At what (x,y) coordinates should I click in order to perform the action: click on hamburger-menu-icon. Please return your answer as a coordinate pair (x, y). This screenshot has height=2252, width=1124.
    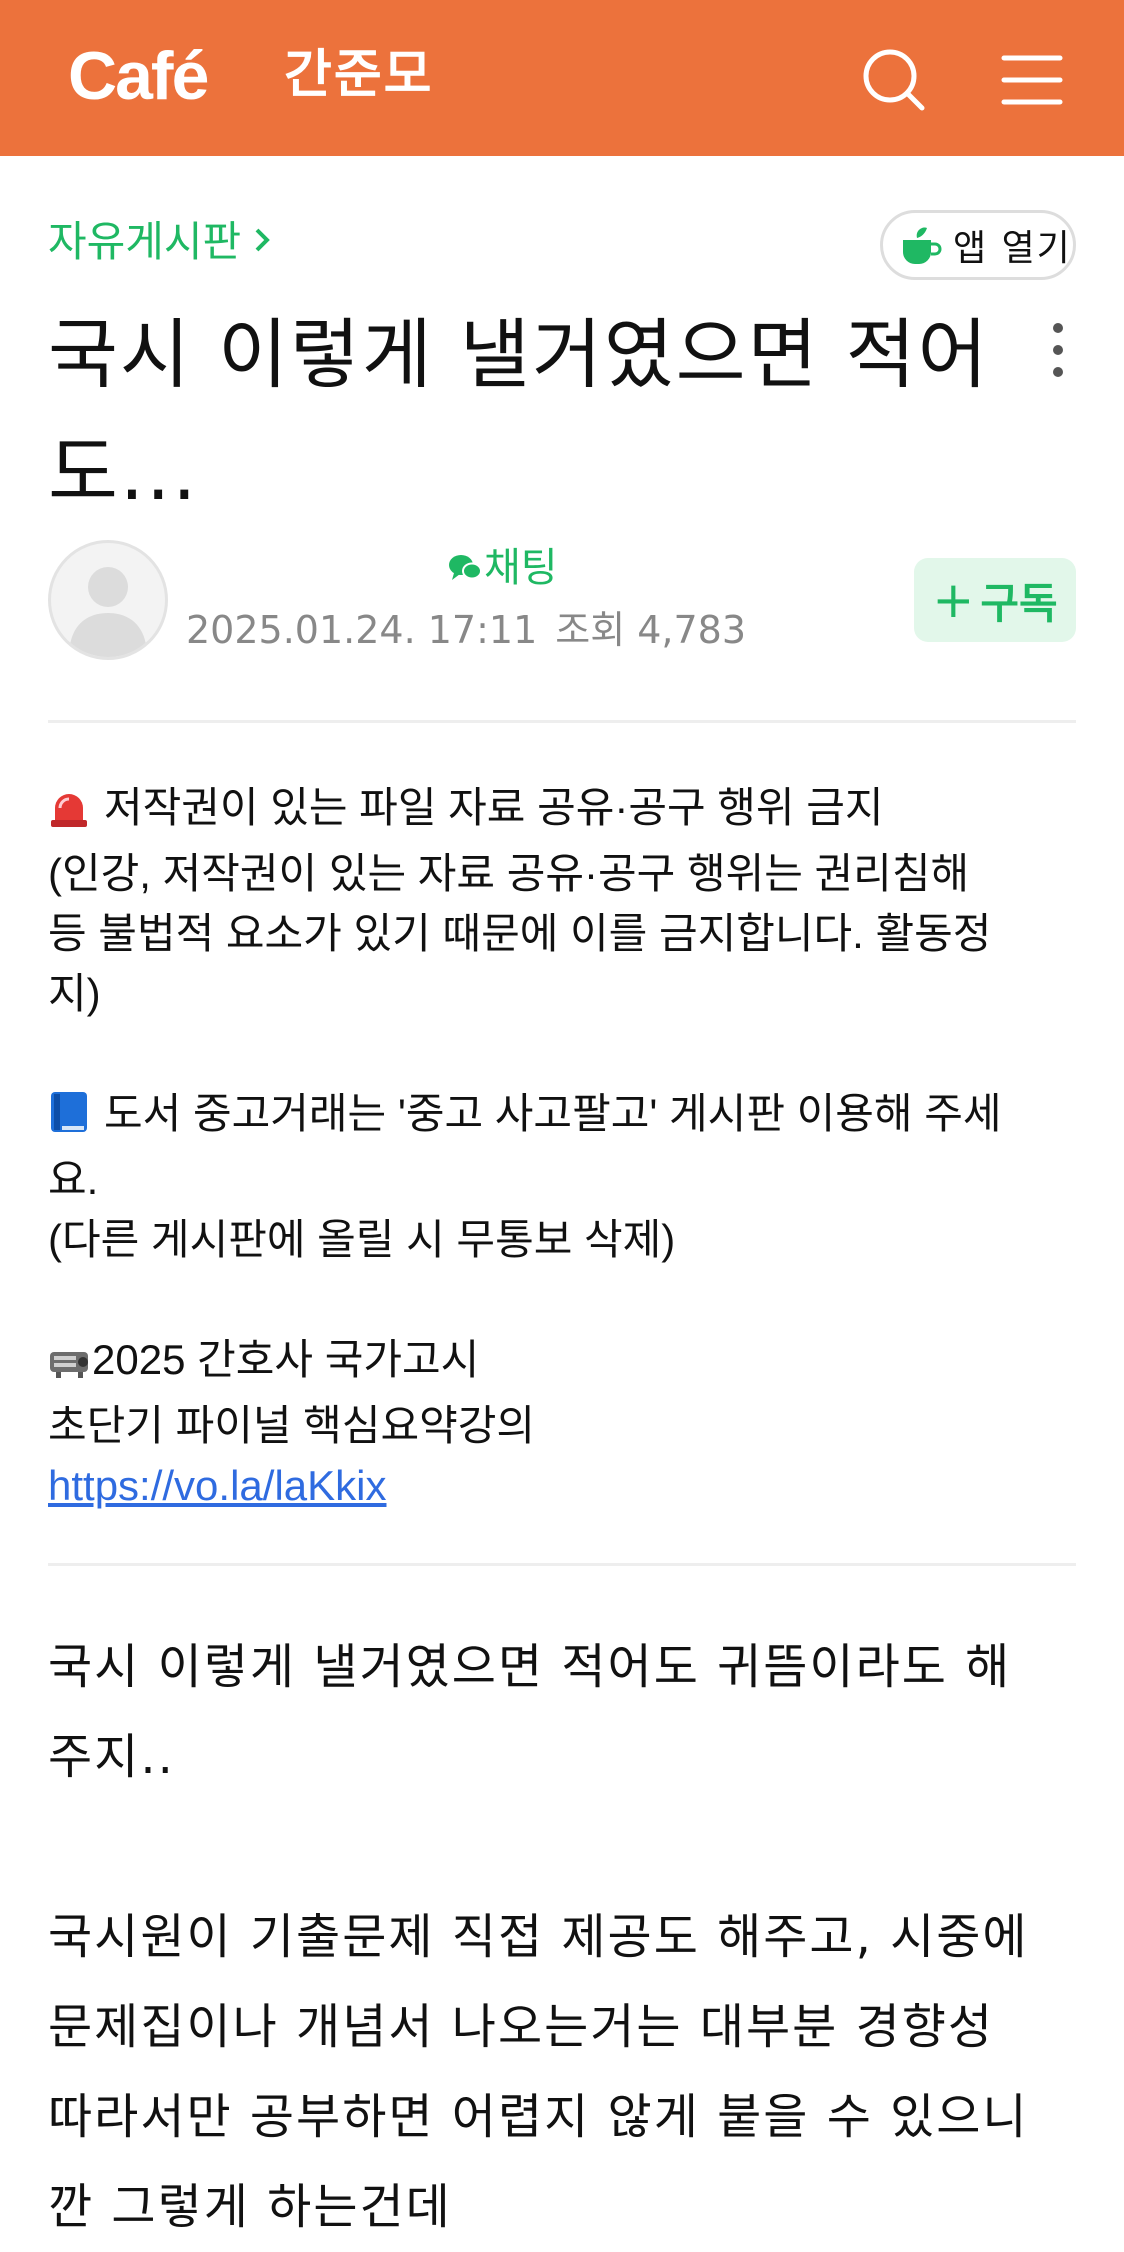
    Looking at the image, I should click on (1032, 80).